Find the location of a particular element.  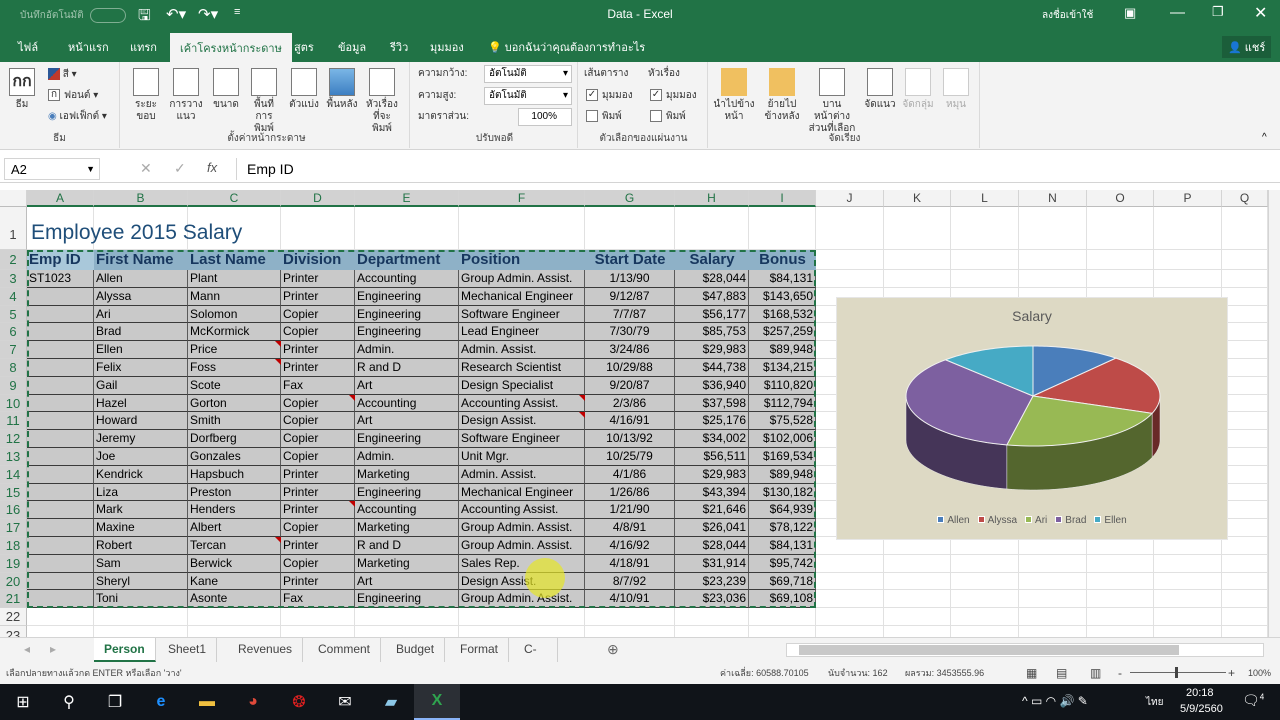

scroll-tabs-left-icon: ◂ is located at coordinates (27, 649).